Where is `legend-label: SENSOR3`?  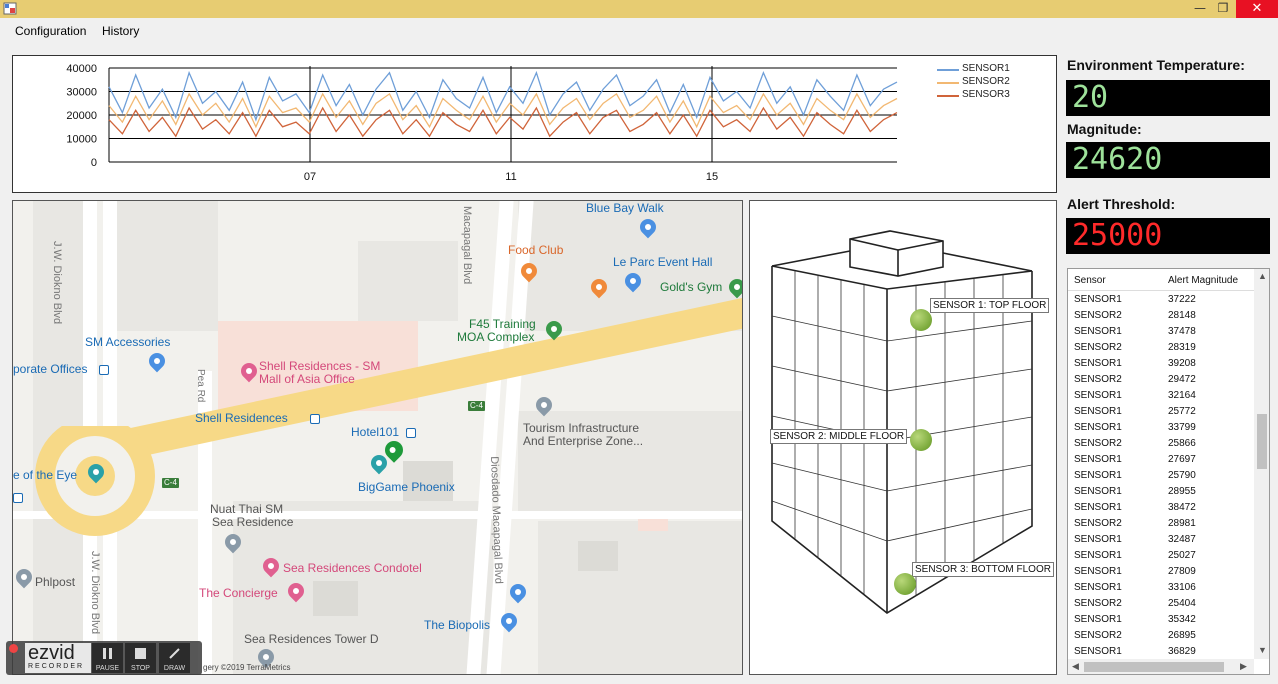 legend-label: SENSOR3 is located at coordinates (986, 94).